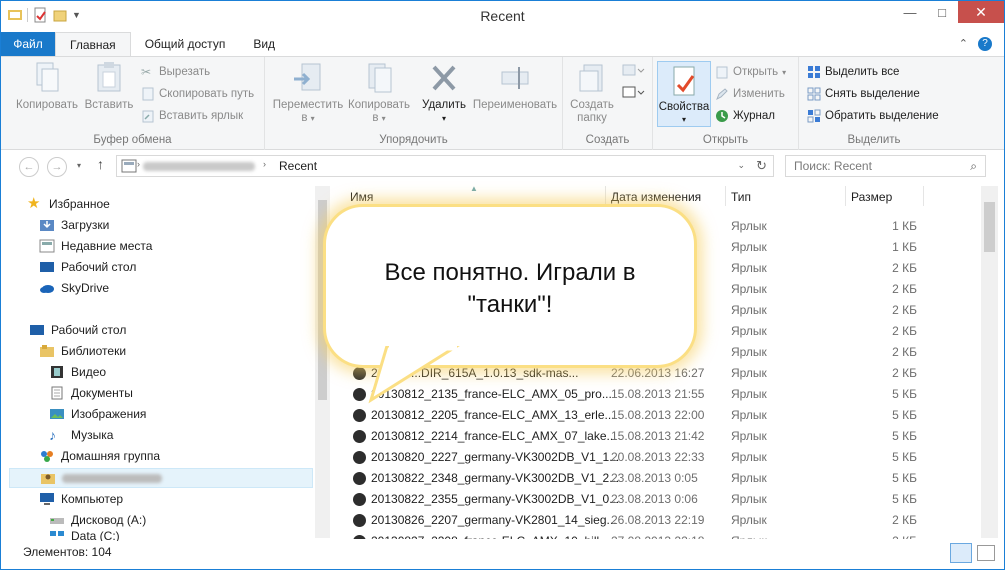  What do you see at coordinates (656, 197) in the screenshot?
I see `col-date: Дата изменения` at bounding box center [656, 197].